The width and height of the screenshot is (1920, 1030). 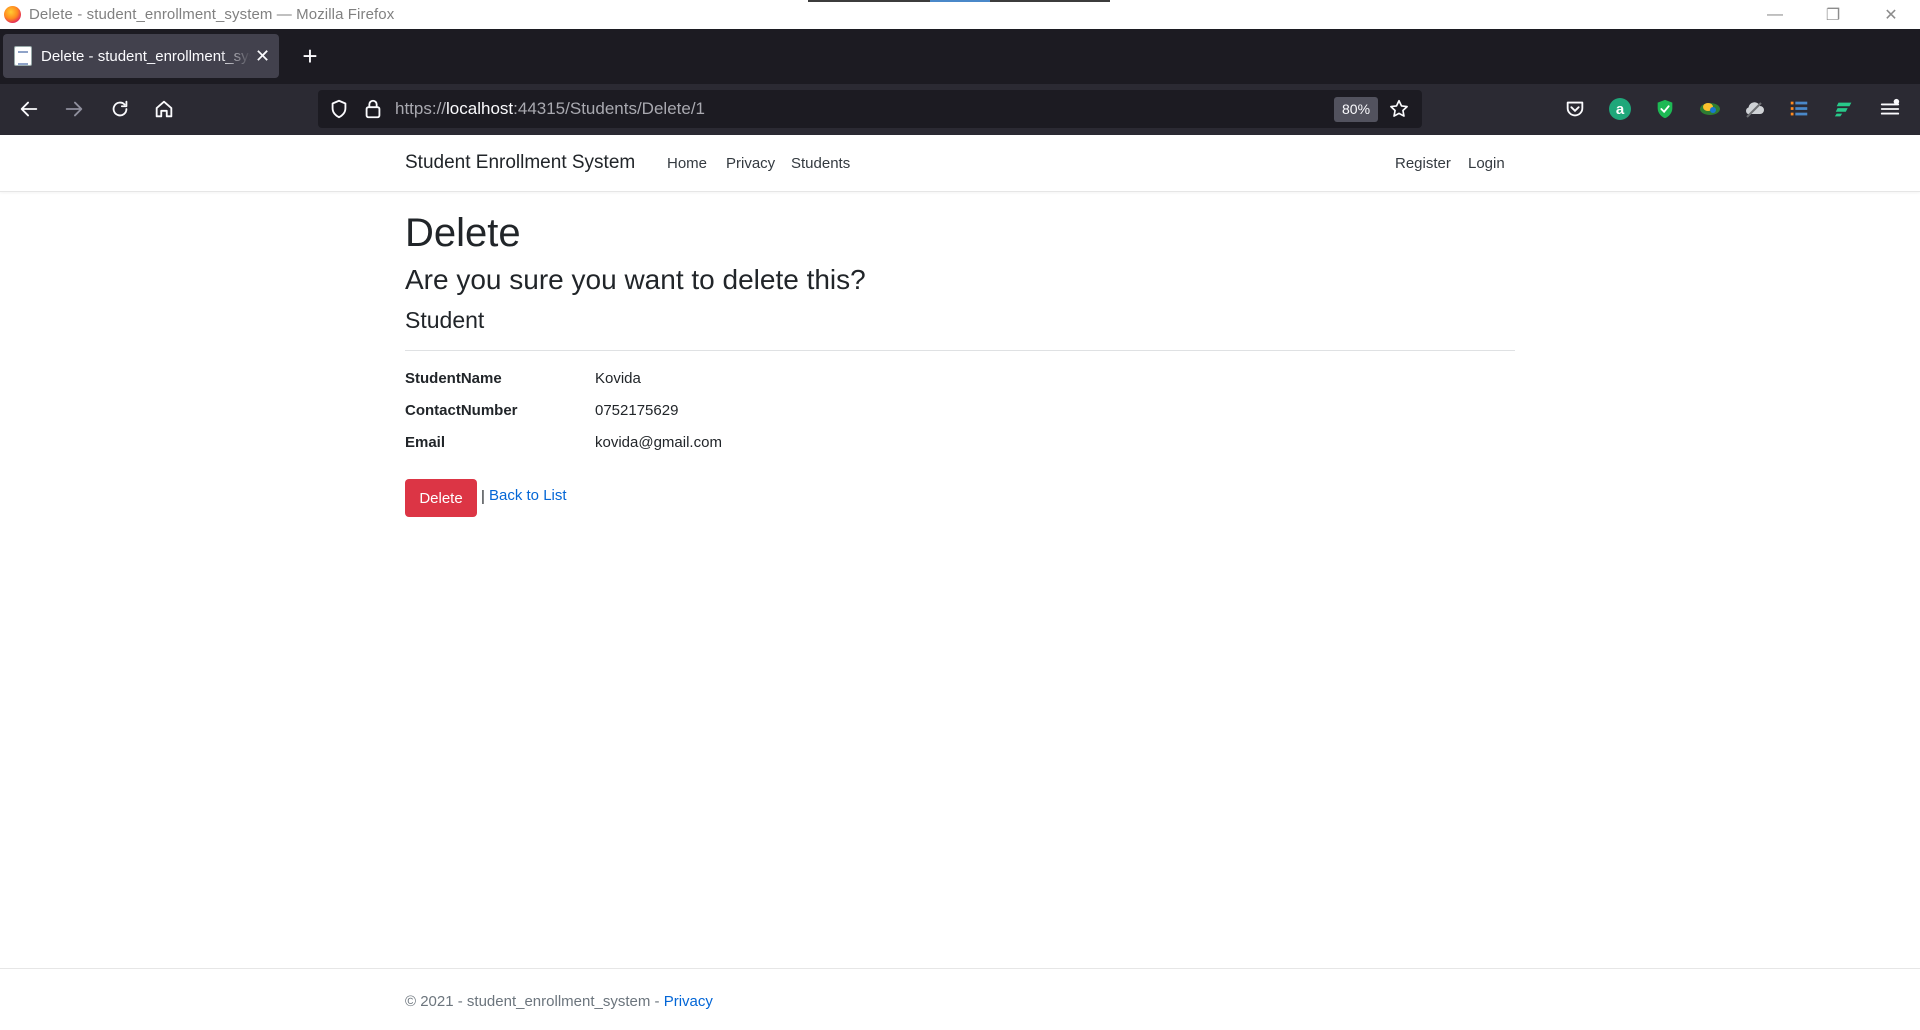 I want to click on tab-close-icon: ✕, so click(x=262, y=56).